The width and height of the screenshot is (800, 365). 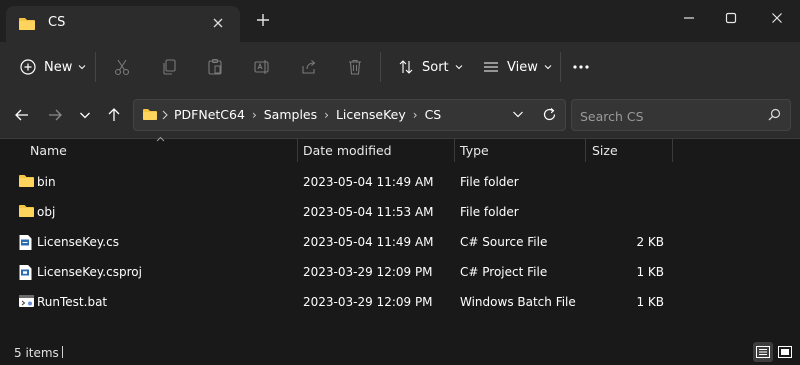 What do you see at coordinates (777, 18) in the screenshot?
I see `close-window-icon` at bounding box center [777, 18].